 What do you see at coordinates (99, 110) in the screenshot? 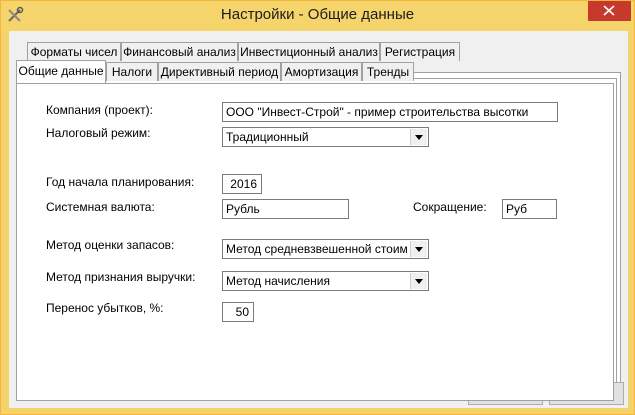
I see `company-label: Компания (проект):` at bounding box center [99, 110].